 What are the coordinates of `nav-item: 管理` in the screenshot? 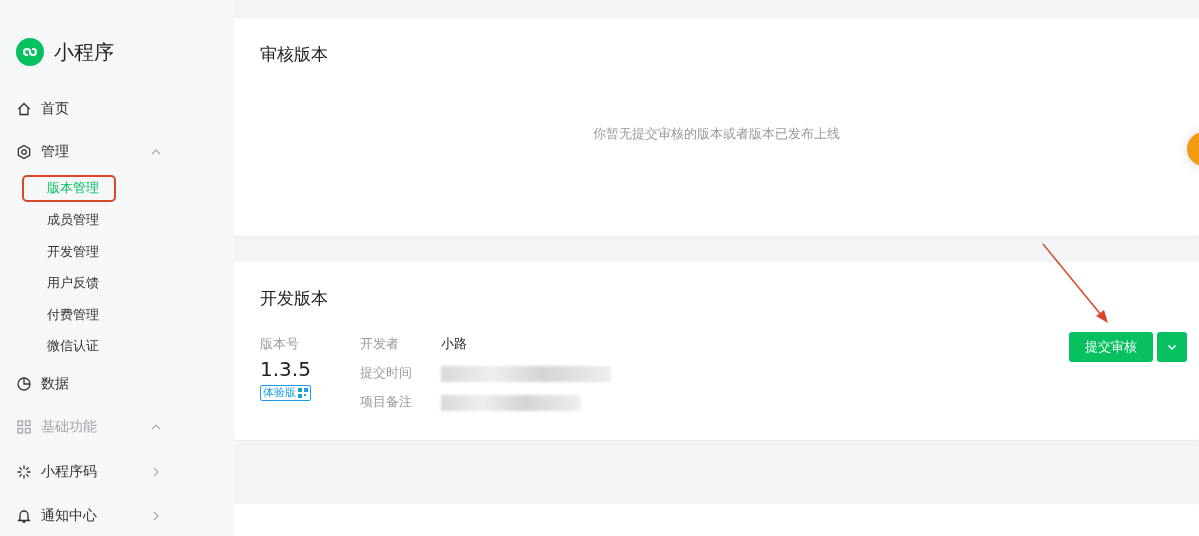 It's located at (89, 152).